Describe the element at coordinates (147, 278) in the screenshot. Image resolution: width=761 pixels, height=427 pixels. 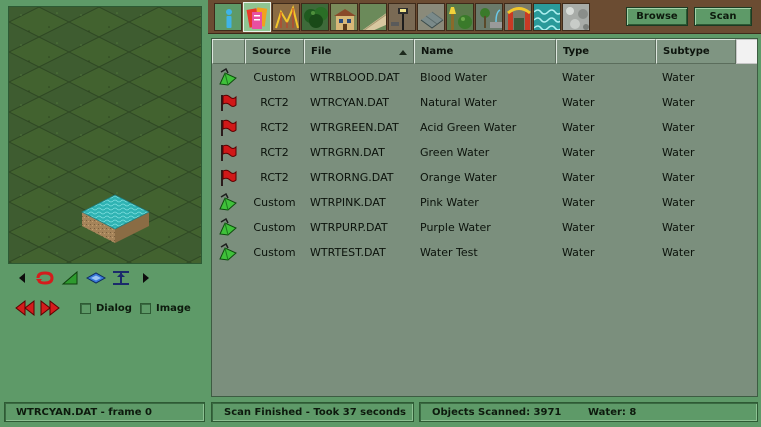
I see `scroll-right-icon` at that location.